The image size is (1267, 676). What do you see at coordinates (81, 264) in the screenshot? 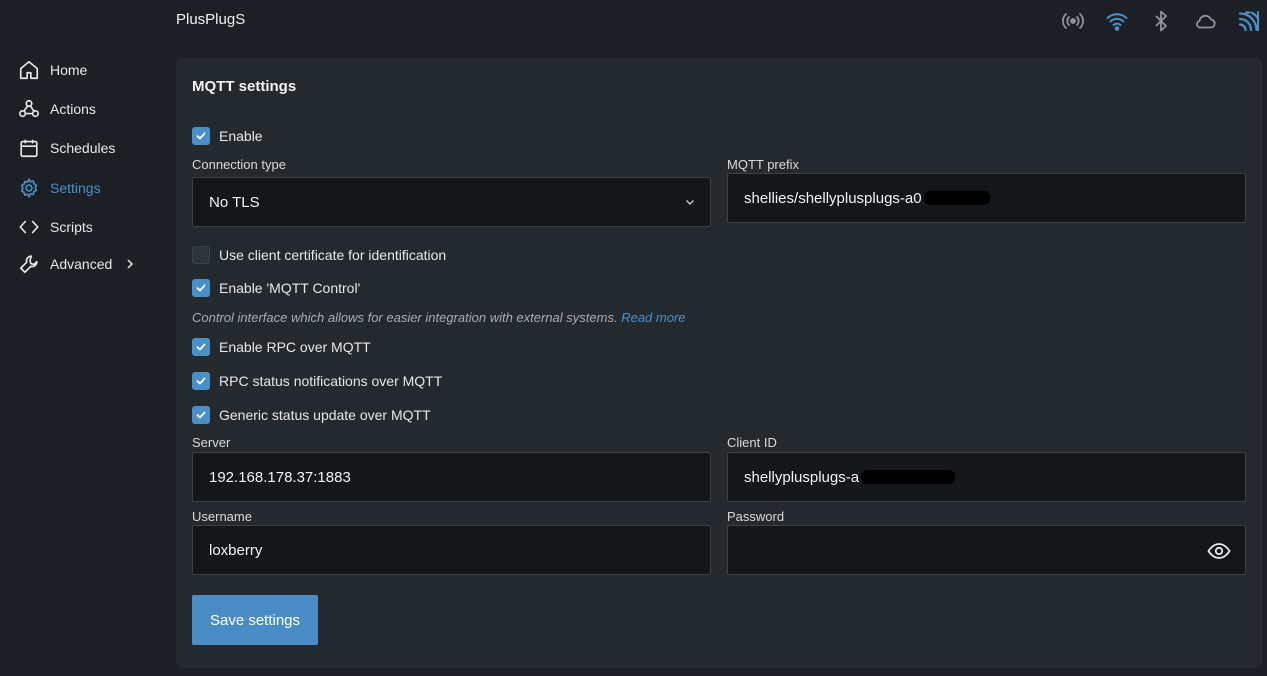
I see `sidebar-item-label: Advanced` at bounding box center [81, 264].